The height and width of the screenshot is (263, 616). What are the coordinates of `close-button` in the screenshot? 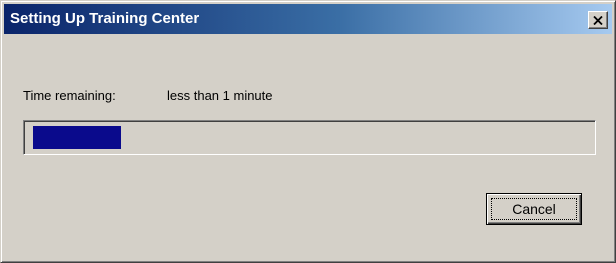 It's located at (598, 20).